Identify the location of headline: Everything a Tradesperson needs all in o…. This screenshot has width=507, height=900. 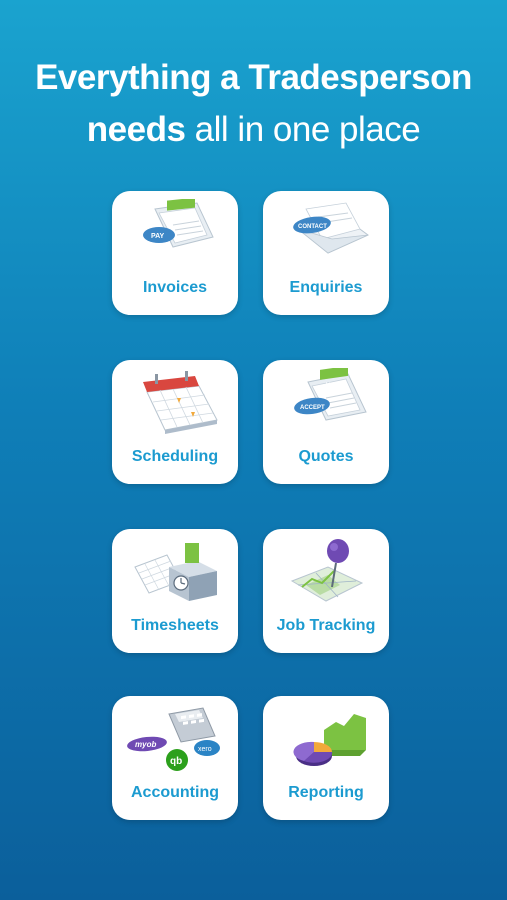
(253, 104).